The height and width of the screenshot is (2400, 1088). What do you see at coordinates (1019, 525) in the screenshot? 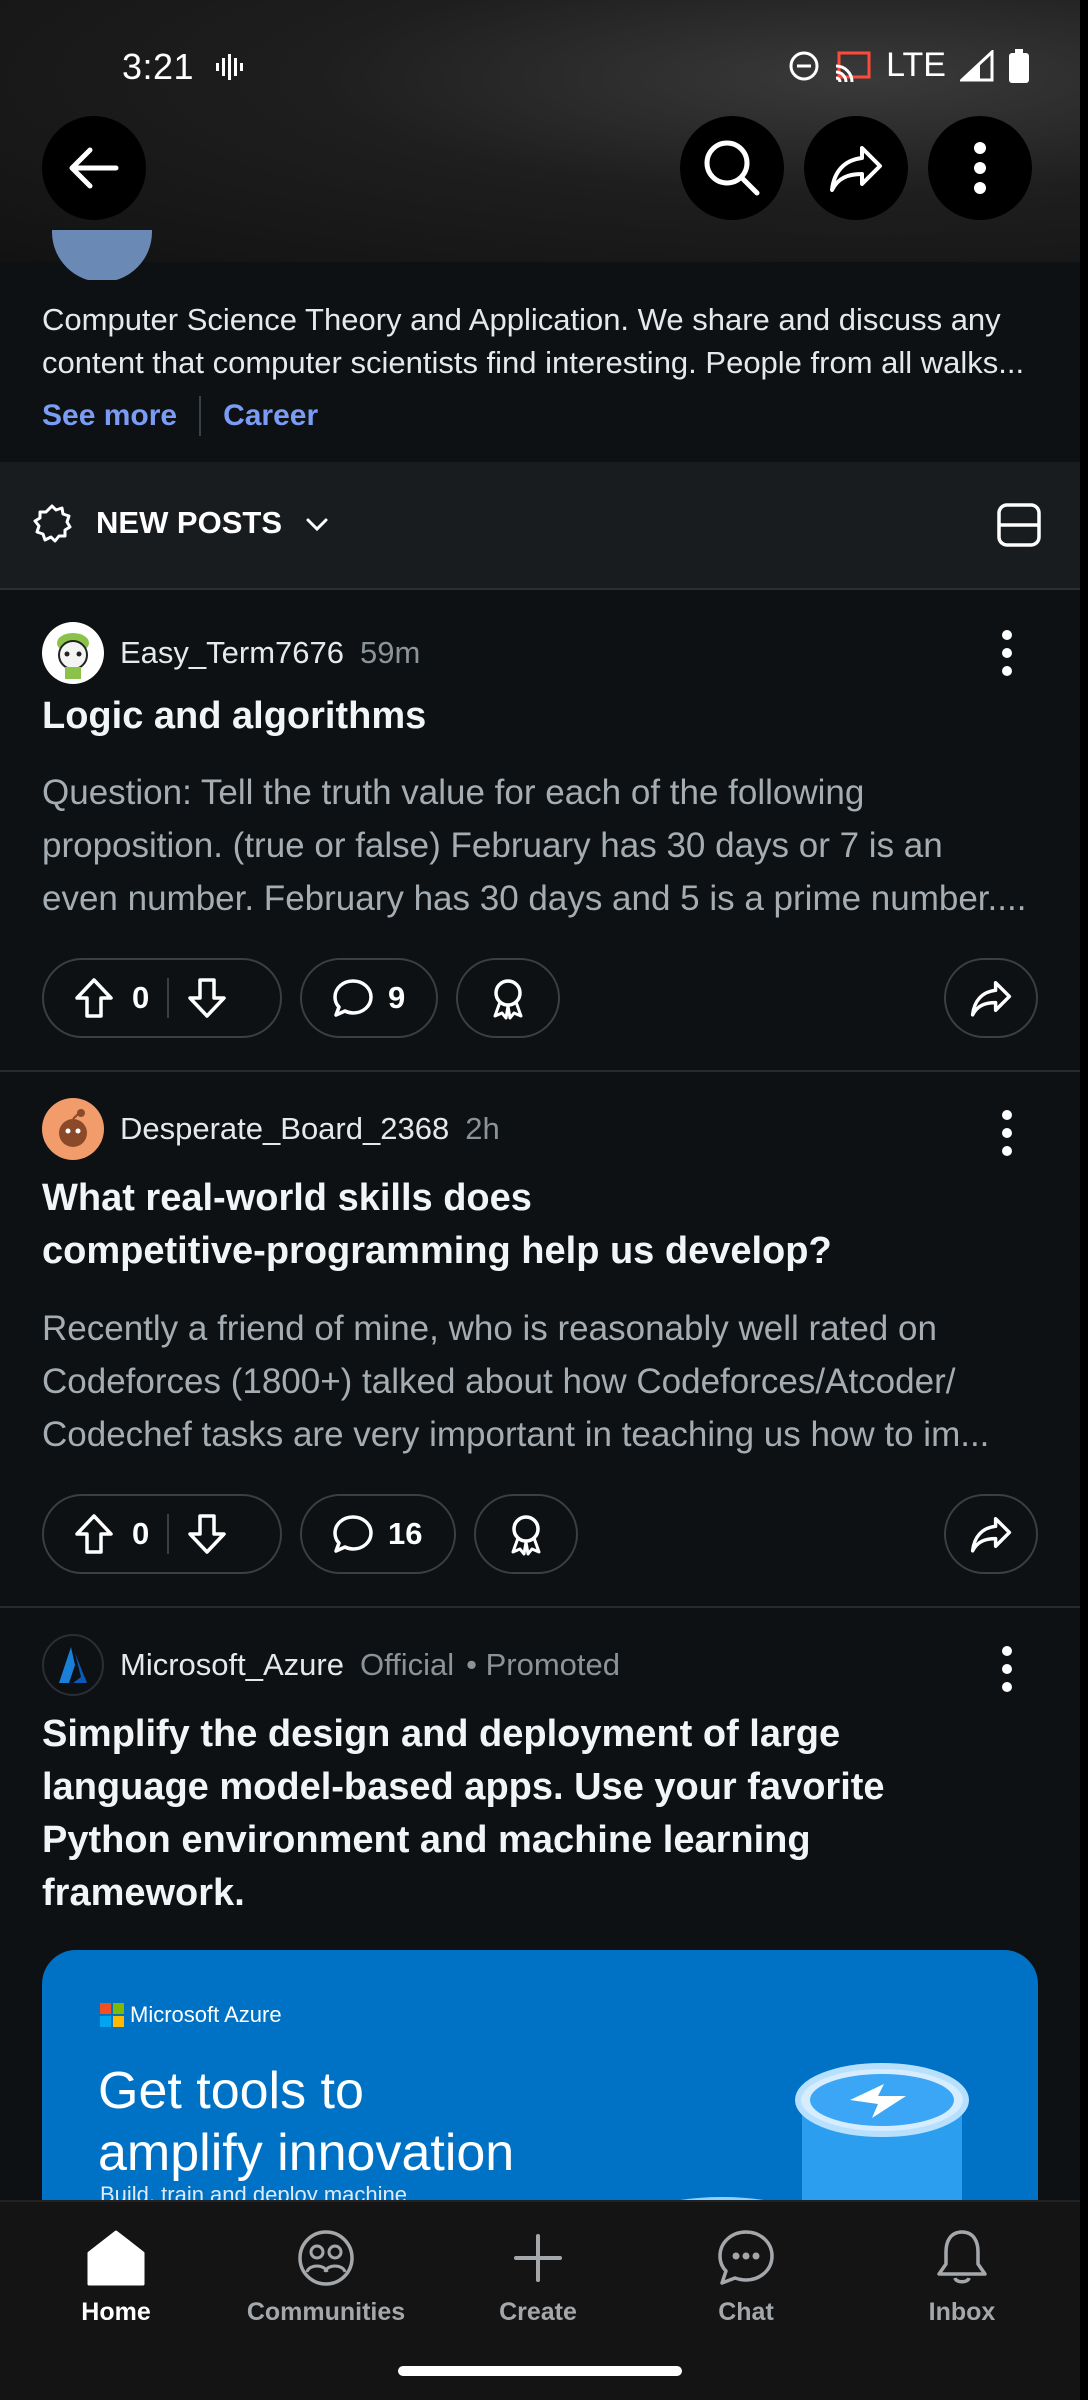
I see `view-layout-icon` at bounding box center [1019, 525].